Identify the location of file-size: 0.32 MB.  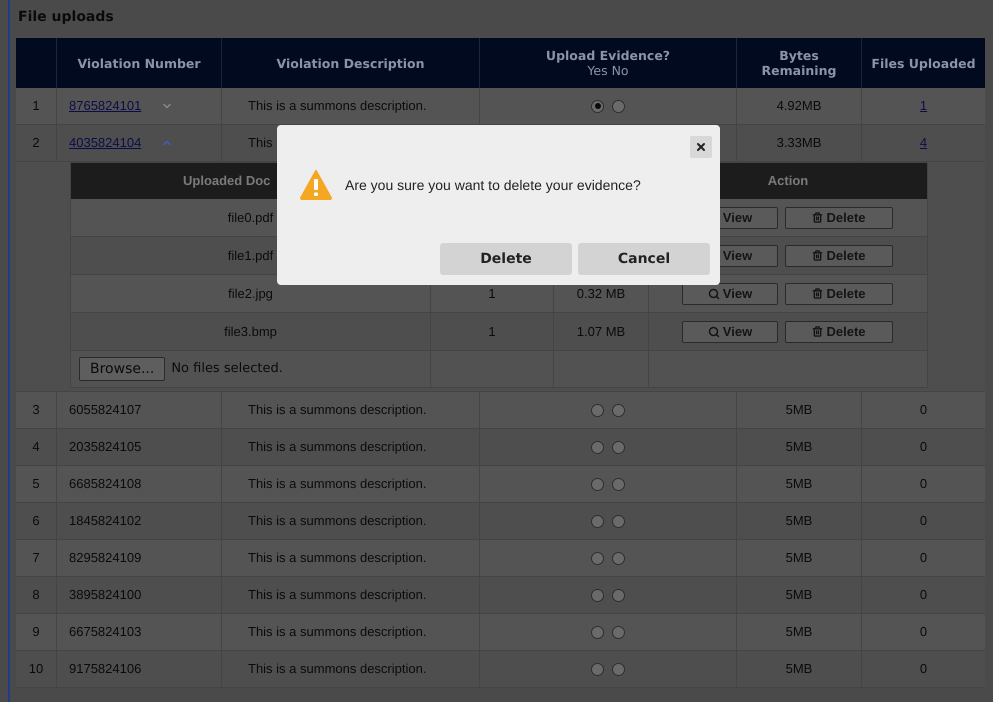
(601, 293).